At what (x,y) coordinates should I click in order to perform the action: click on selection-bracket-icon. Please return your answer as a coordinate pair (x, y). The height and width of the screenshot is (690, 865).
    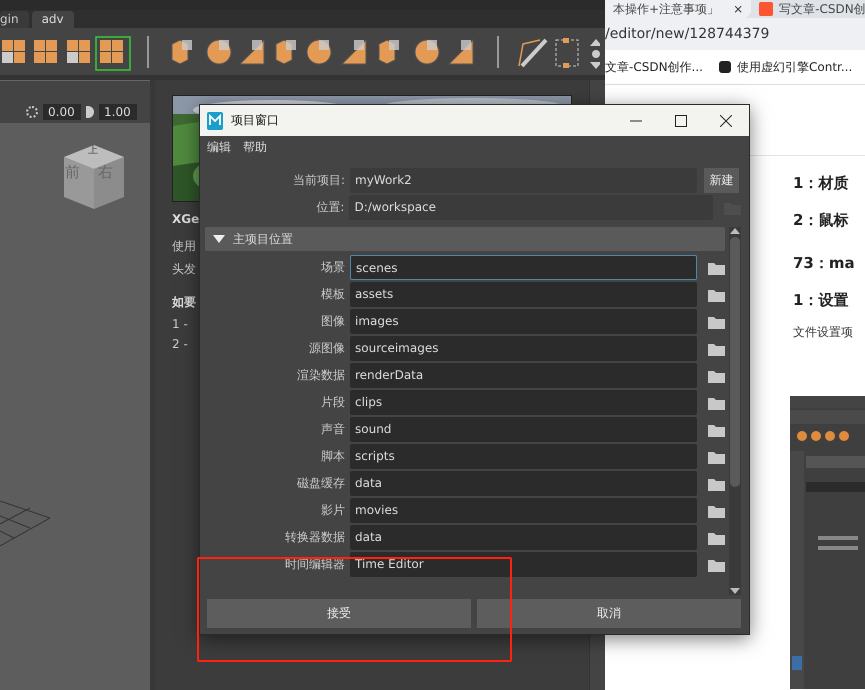
    Looking at the image, I should click on (113, 53).